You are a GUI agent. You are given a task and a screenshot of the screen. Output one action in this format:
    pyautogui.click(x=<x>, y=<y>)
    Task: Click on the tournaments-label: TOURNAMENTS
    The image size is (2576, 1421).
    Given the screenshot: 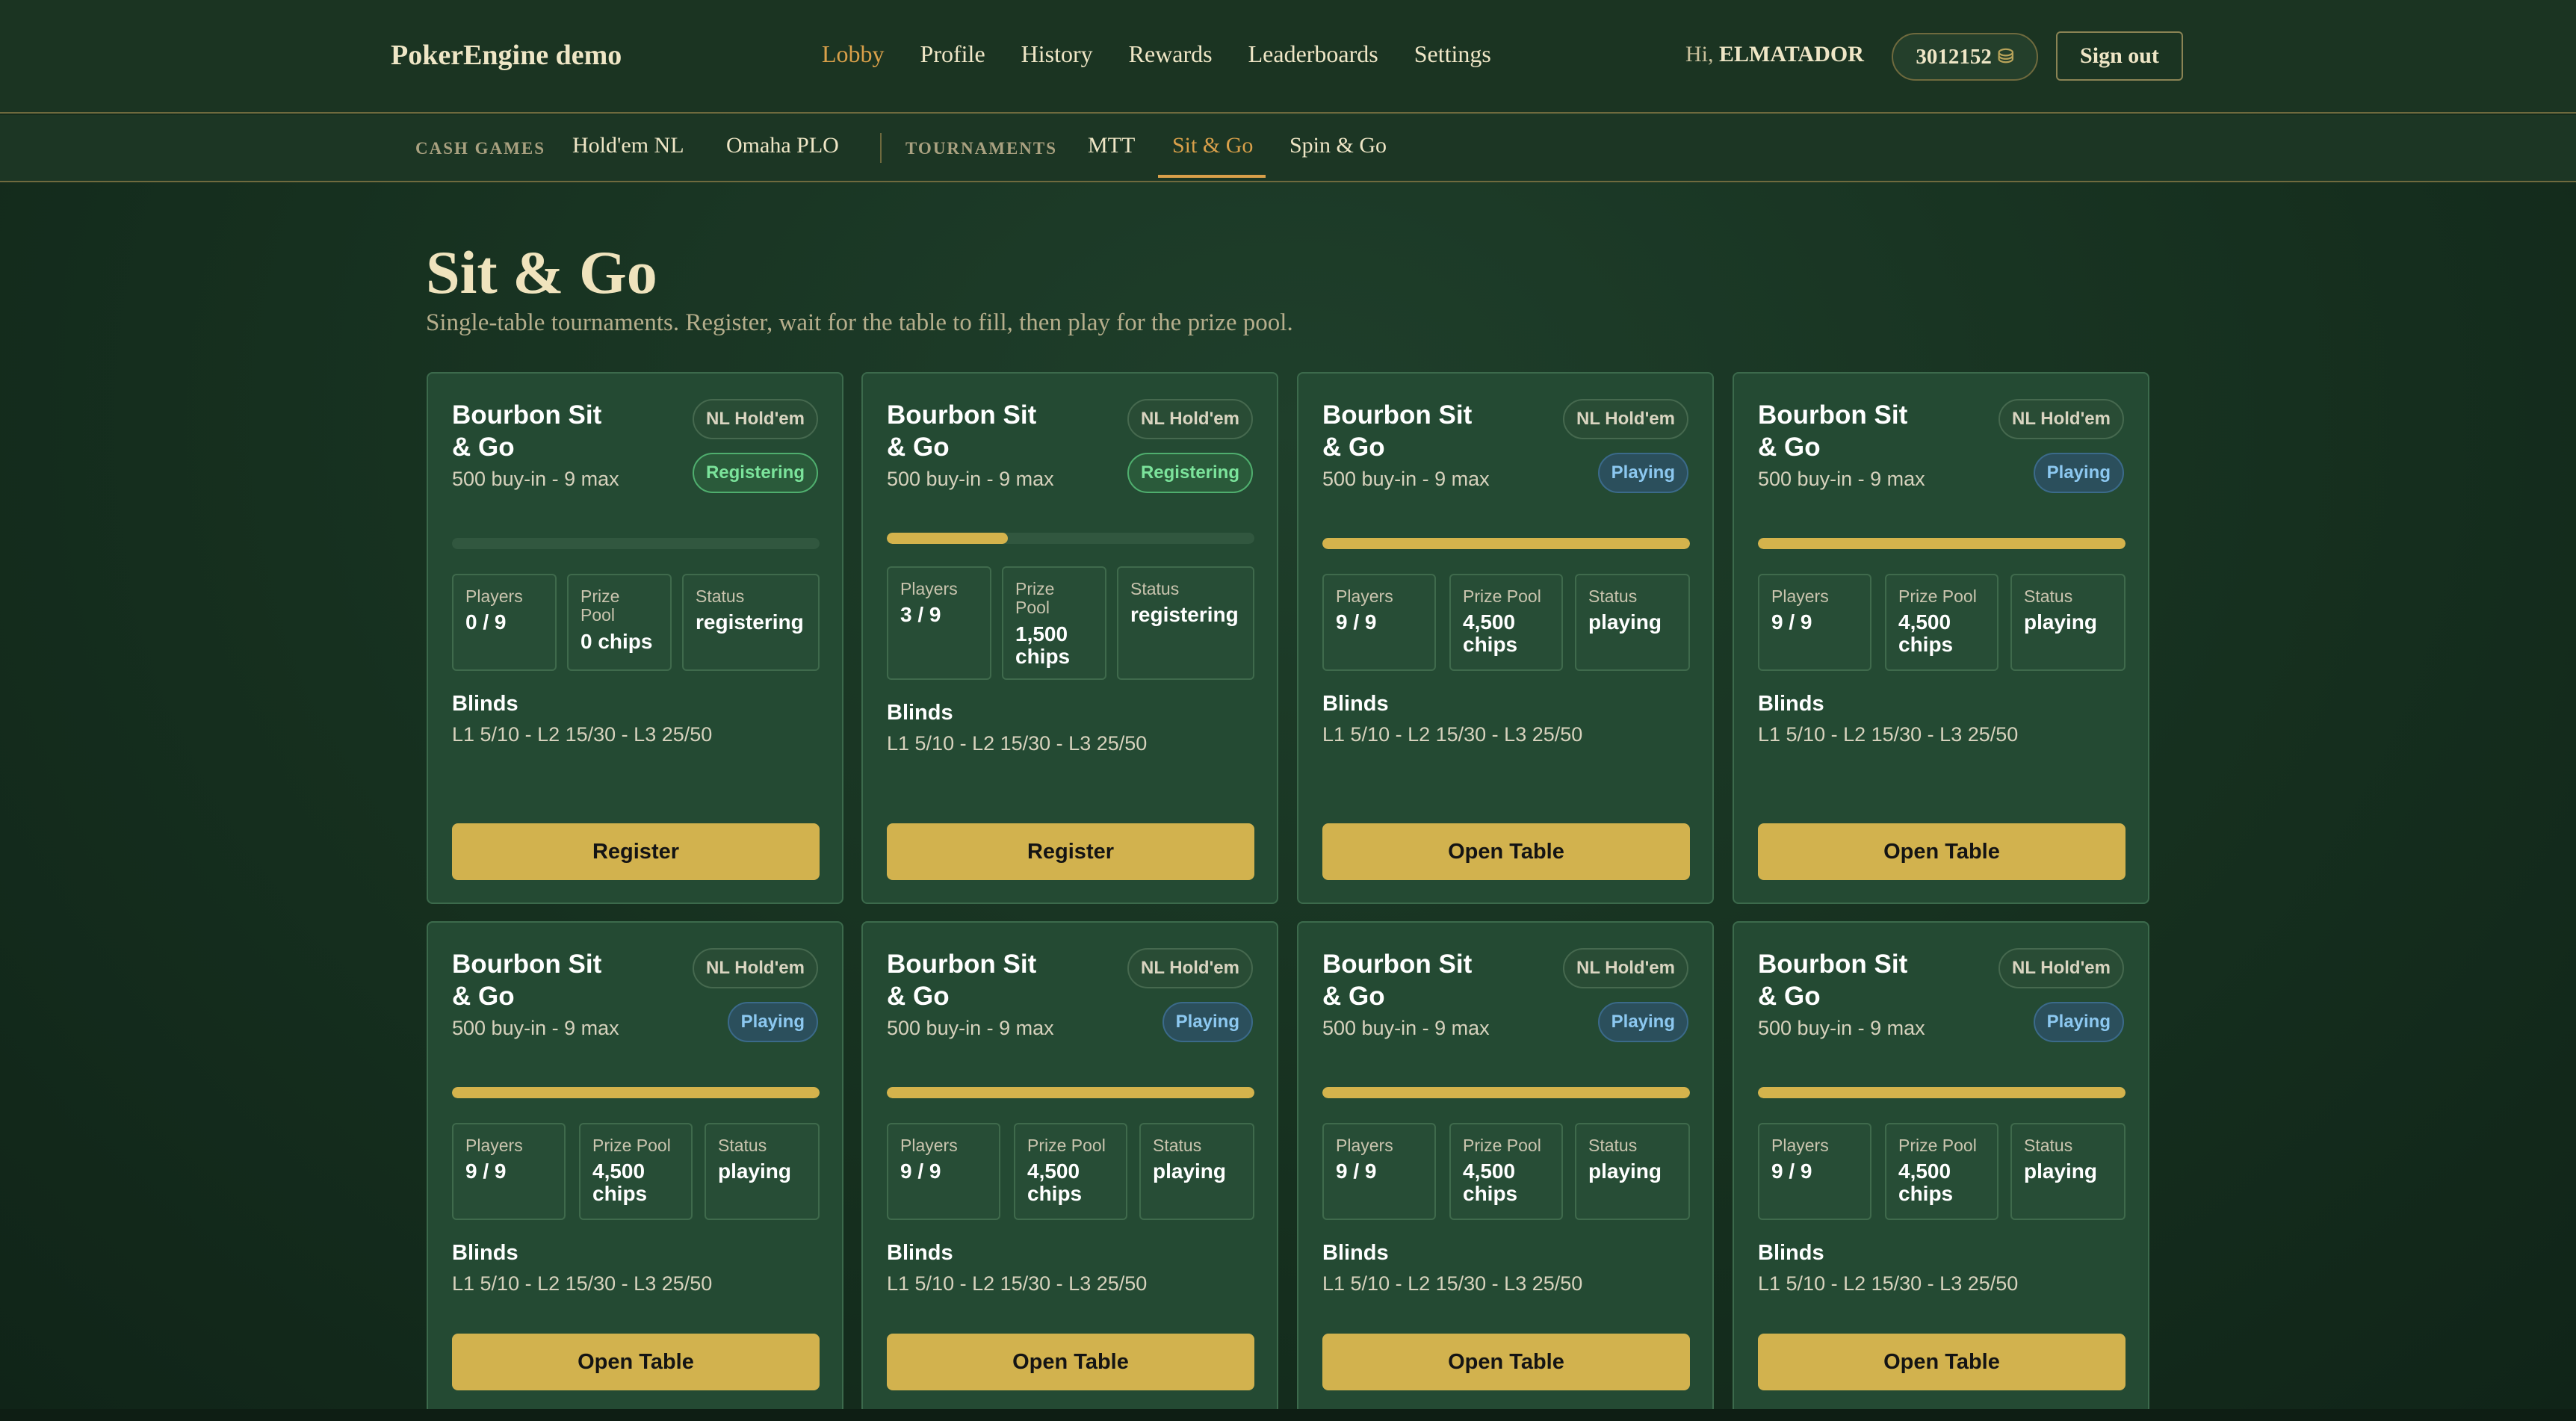 What is the action you would take?
    pyautogui.click(x=981, y=148)
    